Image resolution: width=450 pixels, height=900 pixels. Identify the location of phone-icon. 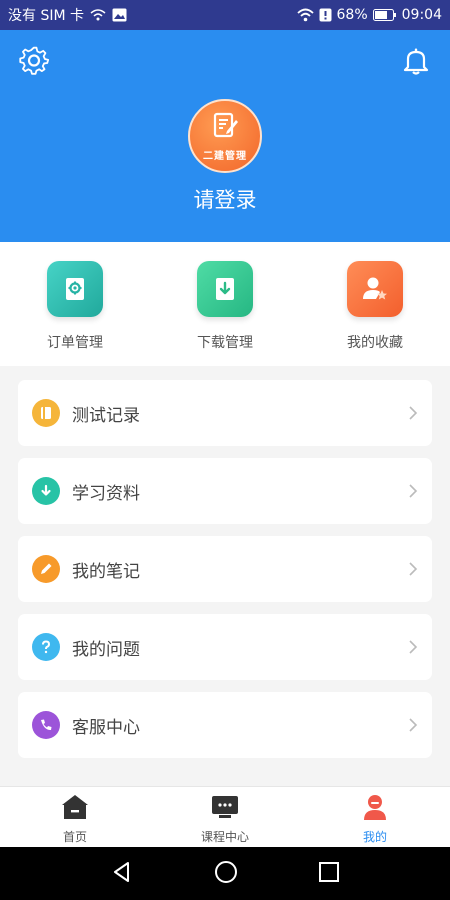
(46, 725).